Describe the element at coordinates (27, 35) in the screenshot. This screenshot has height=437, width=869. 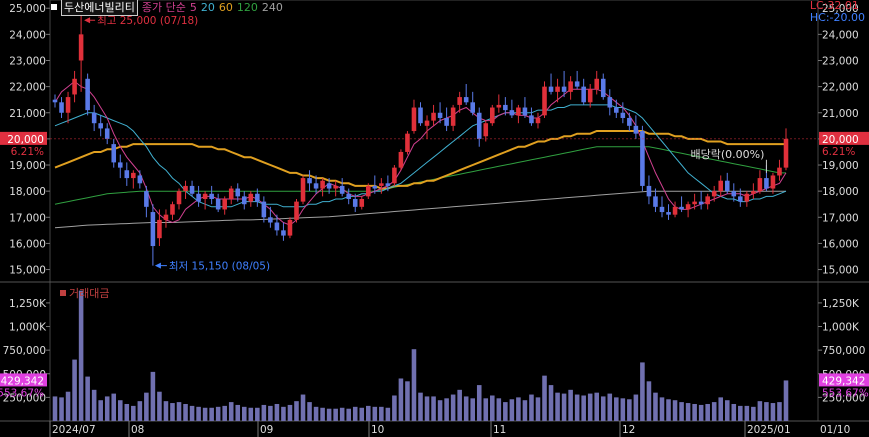
I see `price-tick-label-left: 24,000` at that location.